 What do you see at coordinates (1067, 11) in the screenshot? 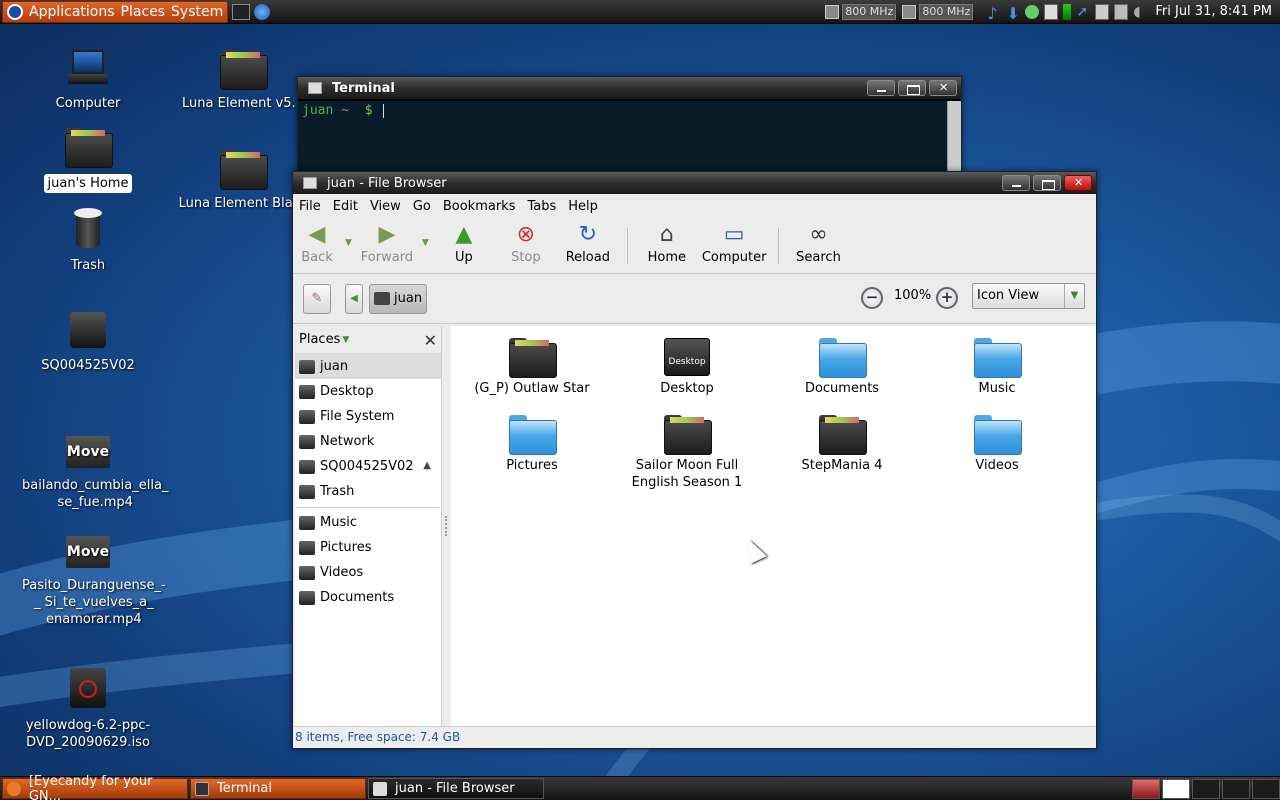
I see `battery-icon` at bounding box center [1067, 11].